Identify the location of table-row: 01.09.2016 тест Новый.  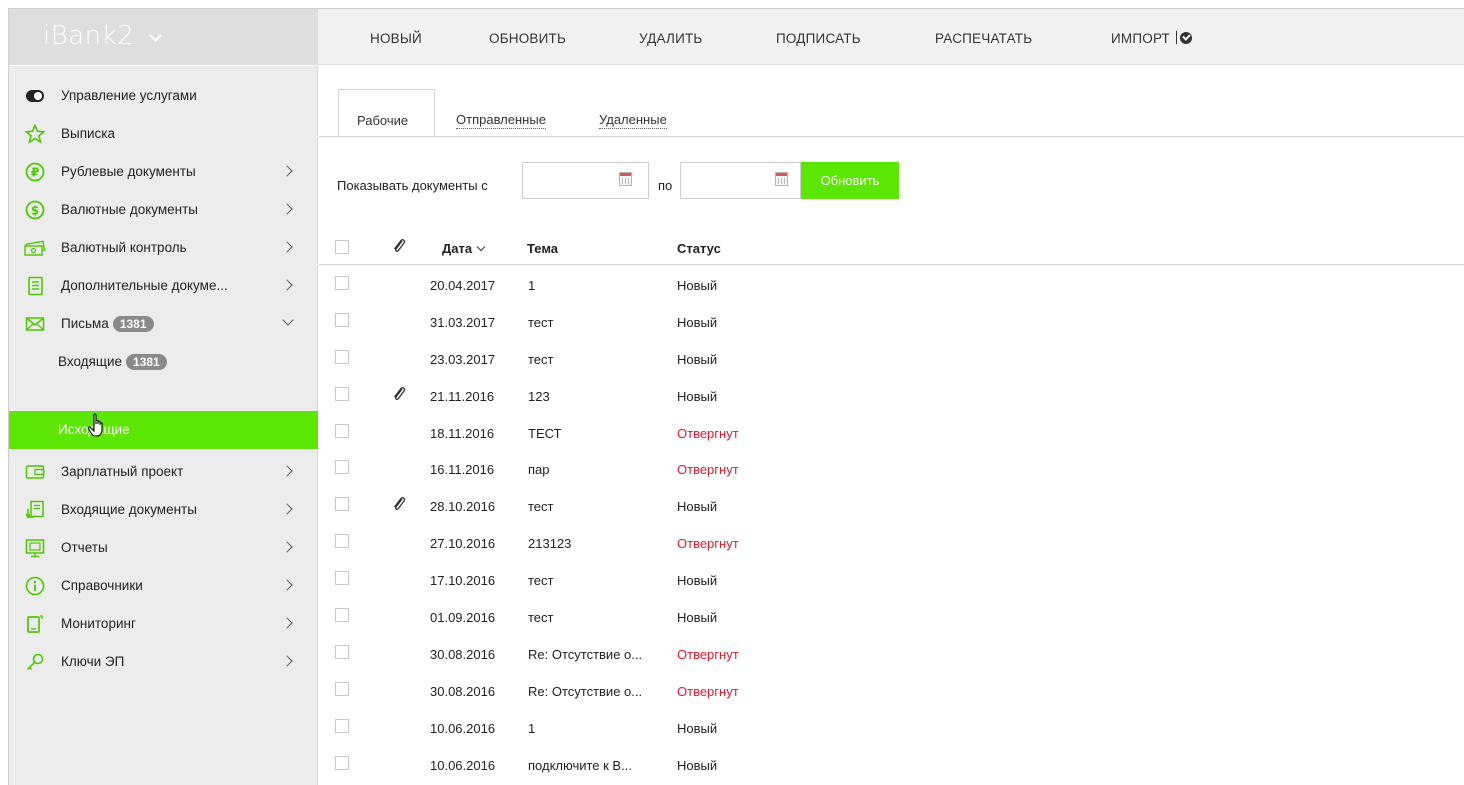
(891, 615).